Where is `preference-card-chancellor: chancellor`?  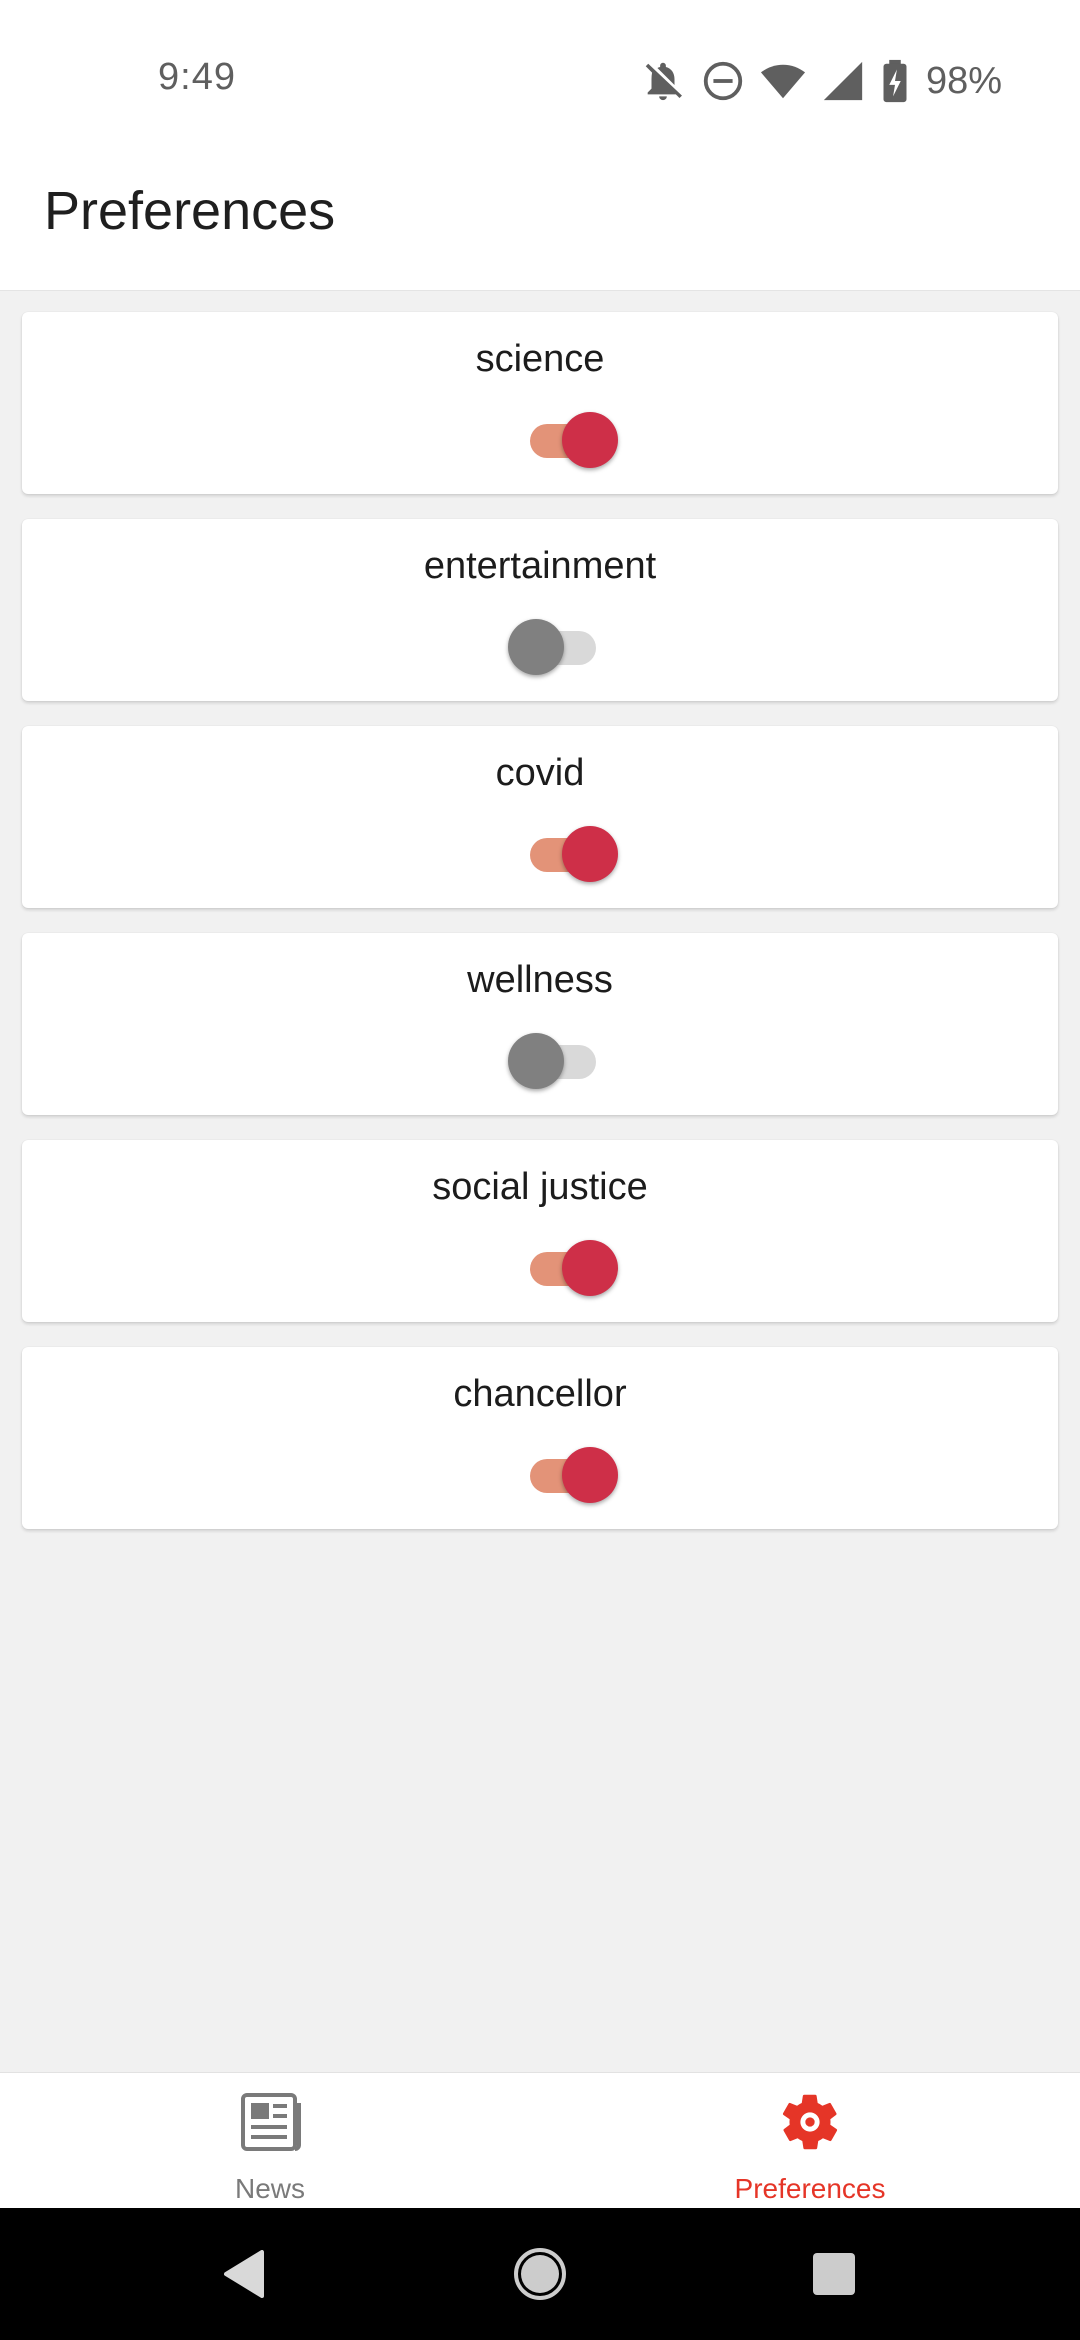 preference-card-chancellor: chancellor is located at coordinates (540, 1438).